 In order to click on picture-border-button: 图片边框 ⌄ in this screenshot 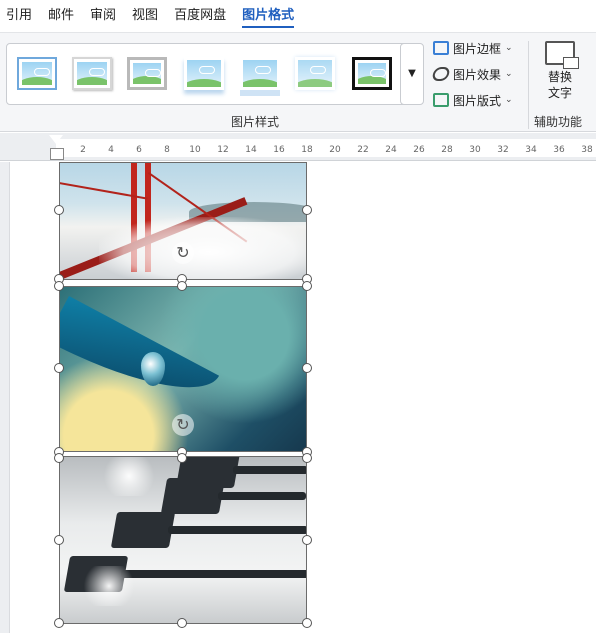, I will do `click(473, 48)`.